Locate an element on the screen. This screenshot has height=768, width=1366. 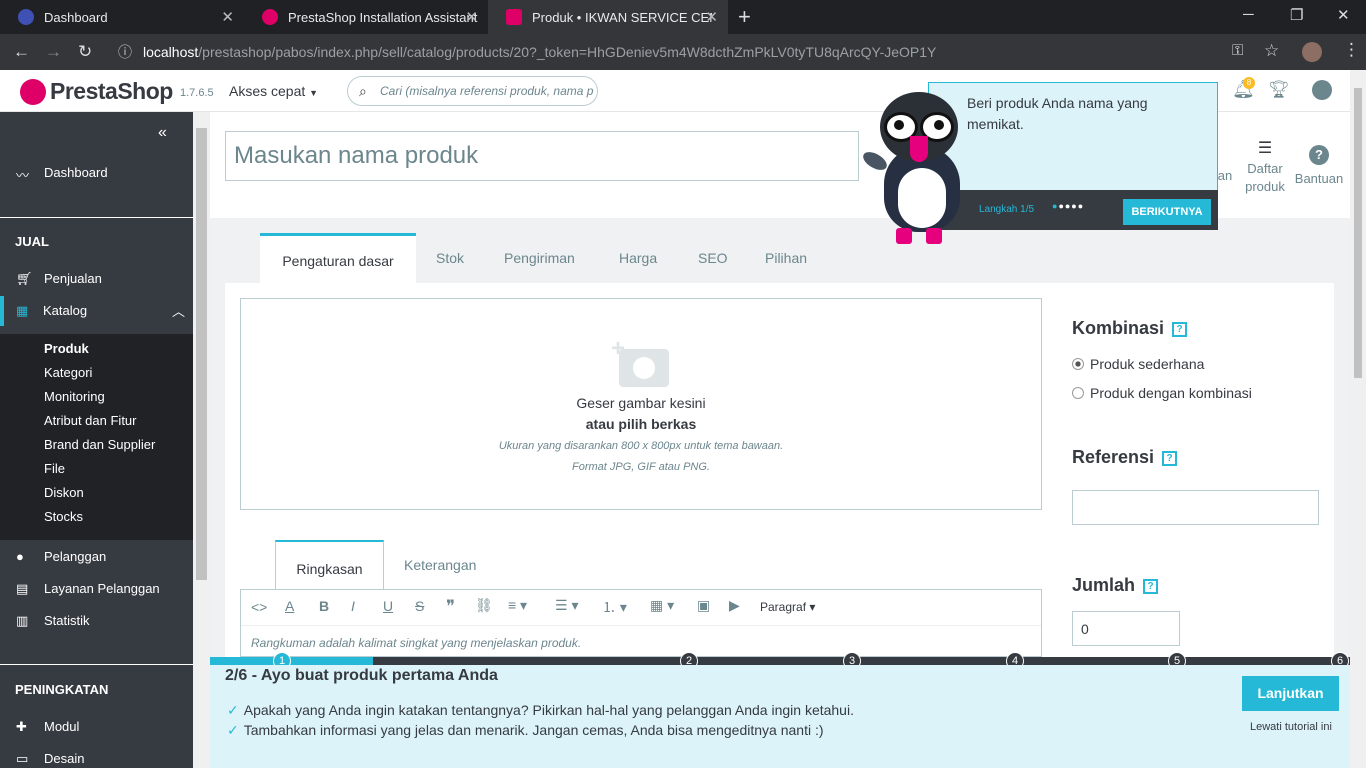
table-icon: ▦ ▾ is located at coordinates (662, 605).